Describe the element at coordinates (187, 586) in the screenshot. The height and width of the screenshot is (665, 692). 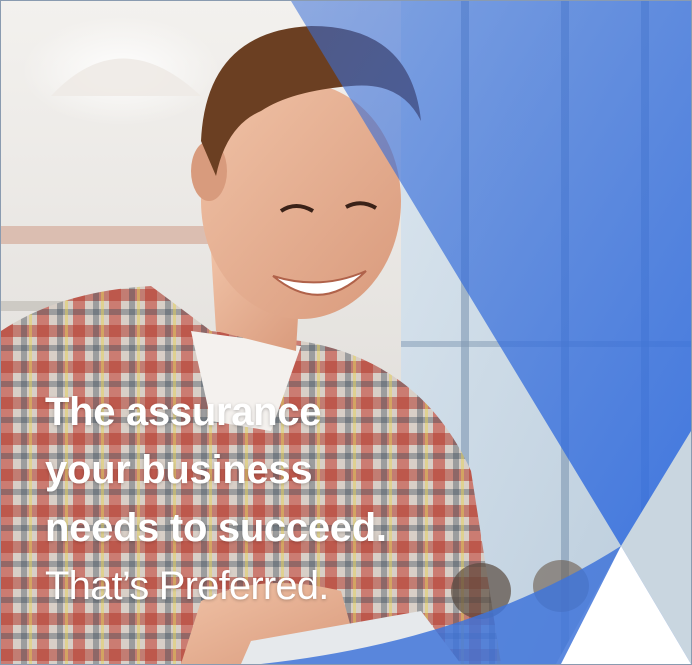
I see `tagline: That’s Preferred.` at that location.